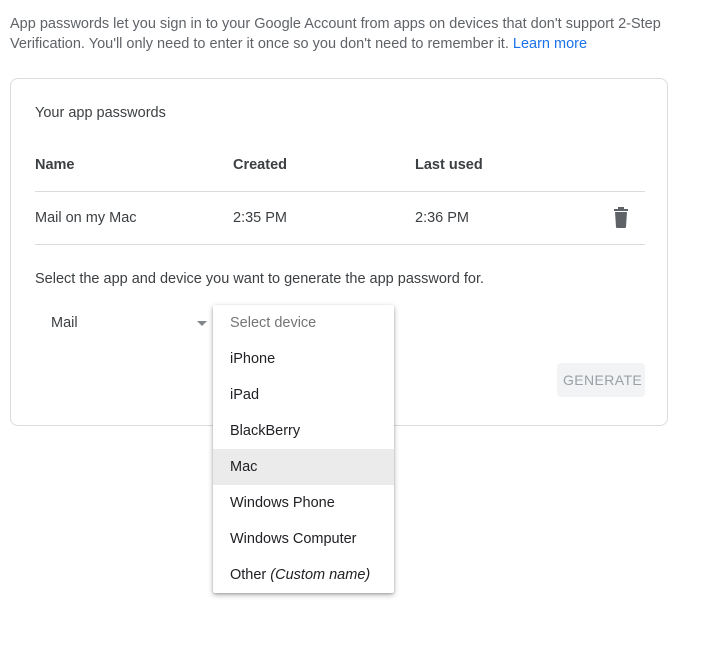 This screenshot has width=702, height=655. What do you see at coordinates (442, 218) in the screenshot?
I see `row-last-used: 2:36 PM` at bounding box center [442, 218].